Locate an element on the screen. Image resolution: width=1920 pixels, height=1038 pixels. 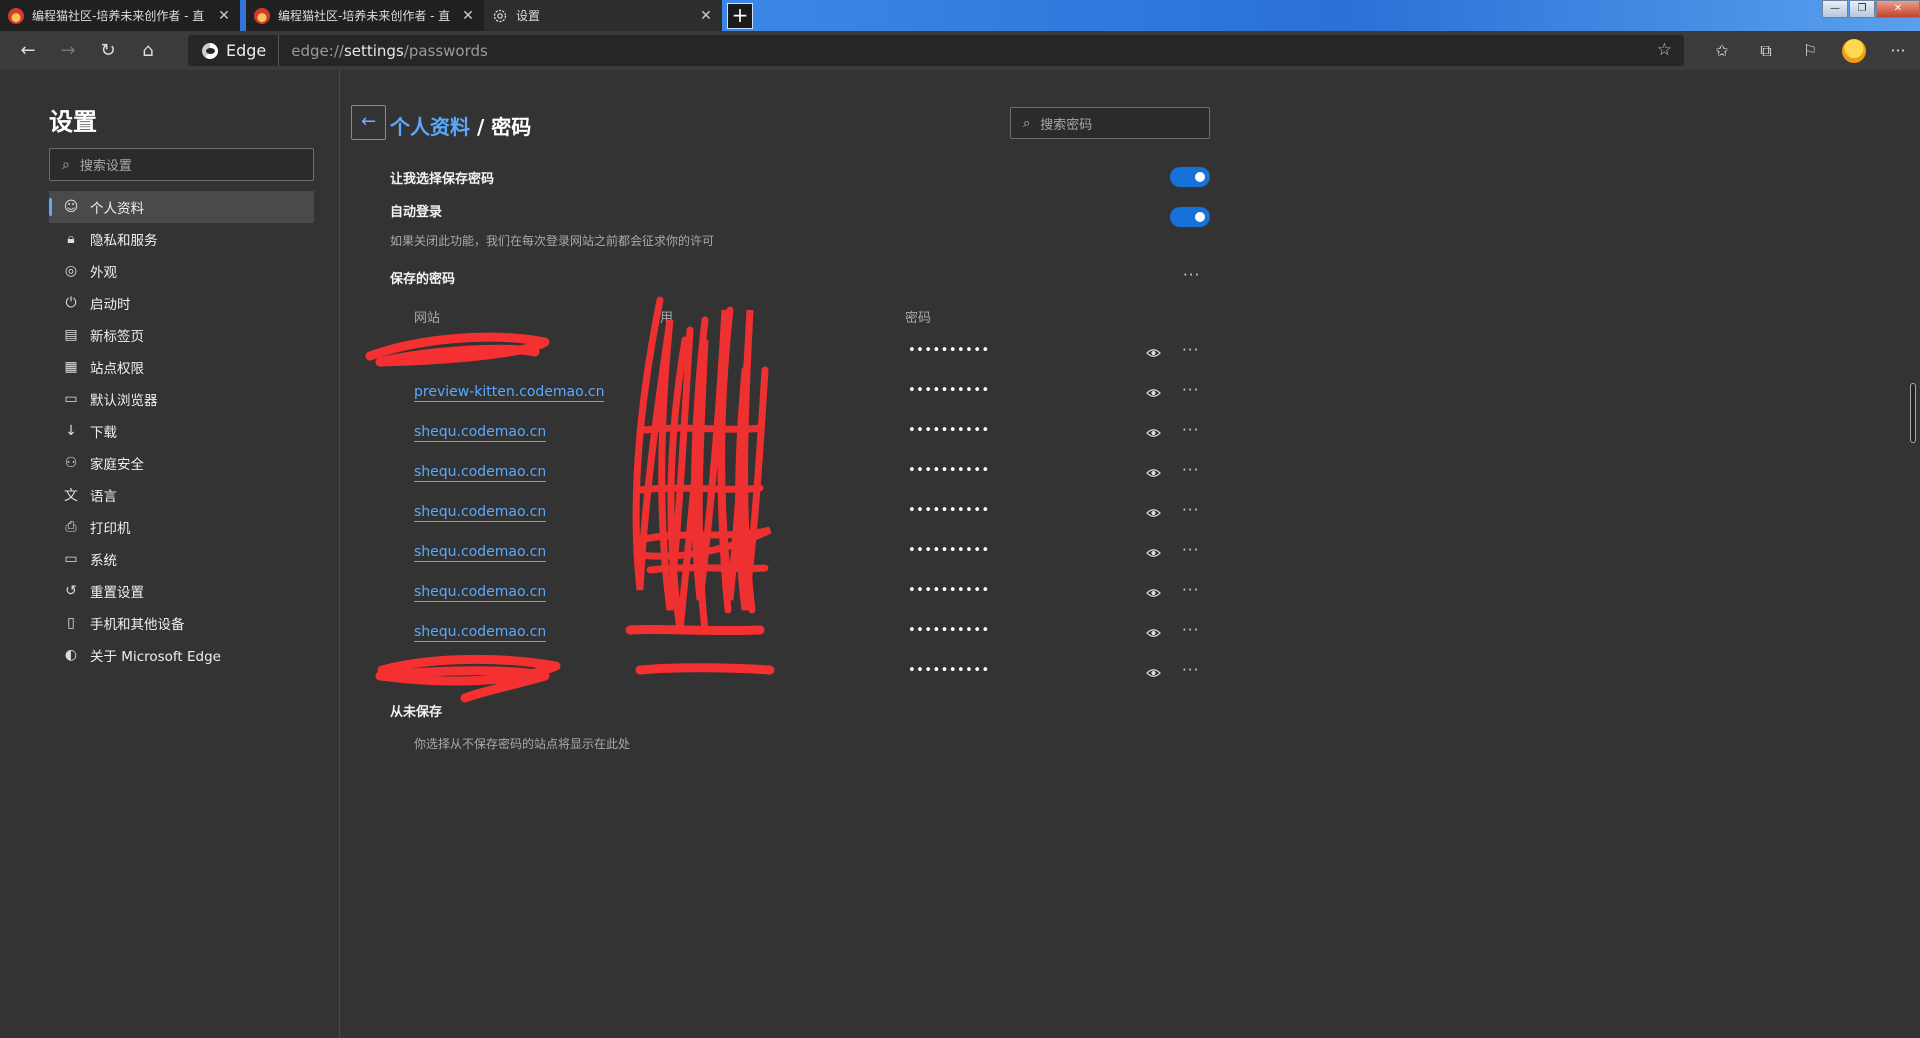
address-bar: Edge edge://settings/passwords ☆ is located at coordinates (936, 50).